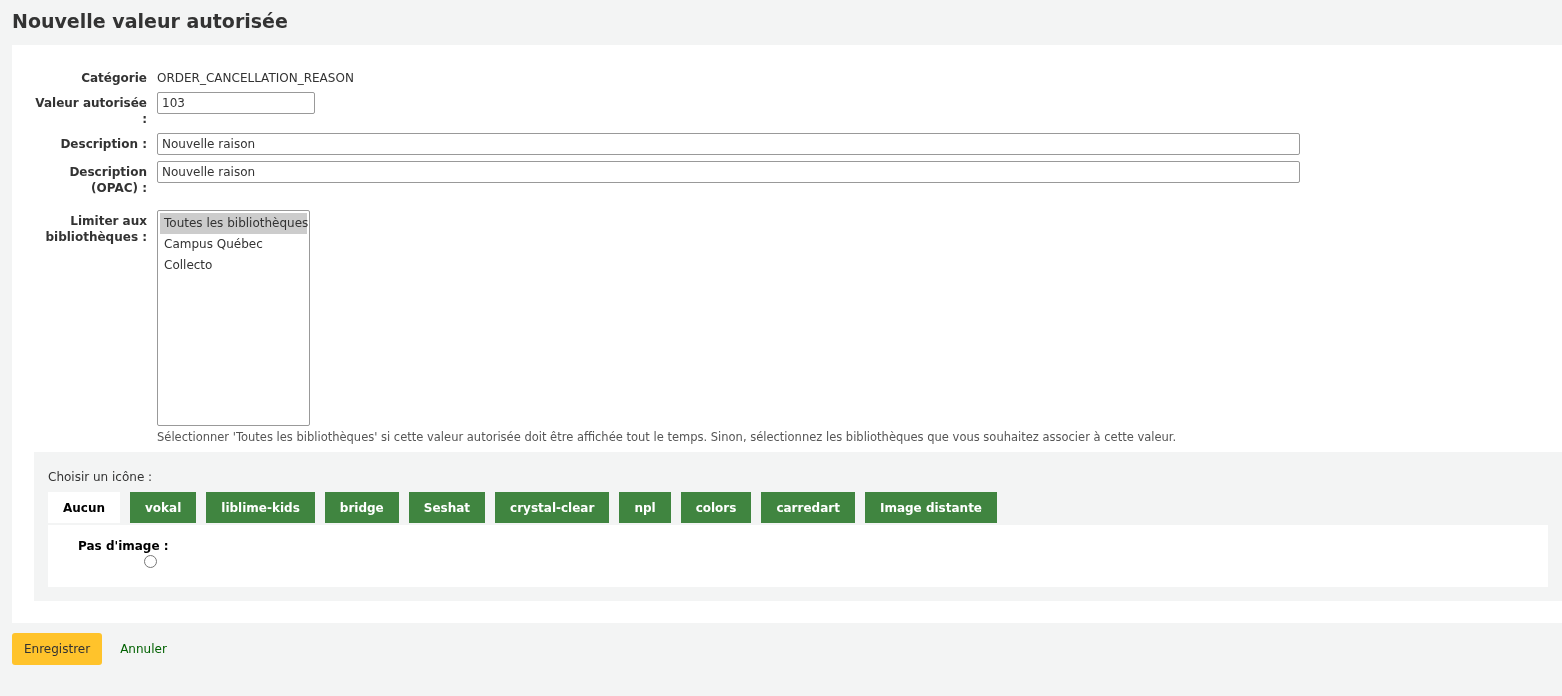 This screenshot has height=696, width=1562. Describe the element at coordinates (233, 265) in the screenshot. I see `library-option: Collecto` at that location.